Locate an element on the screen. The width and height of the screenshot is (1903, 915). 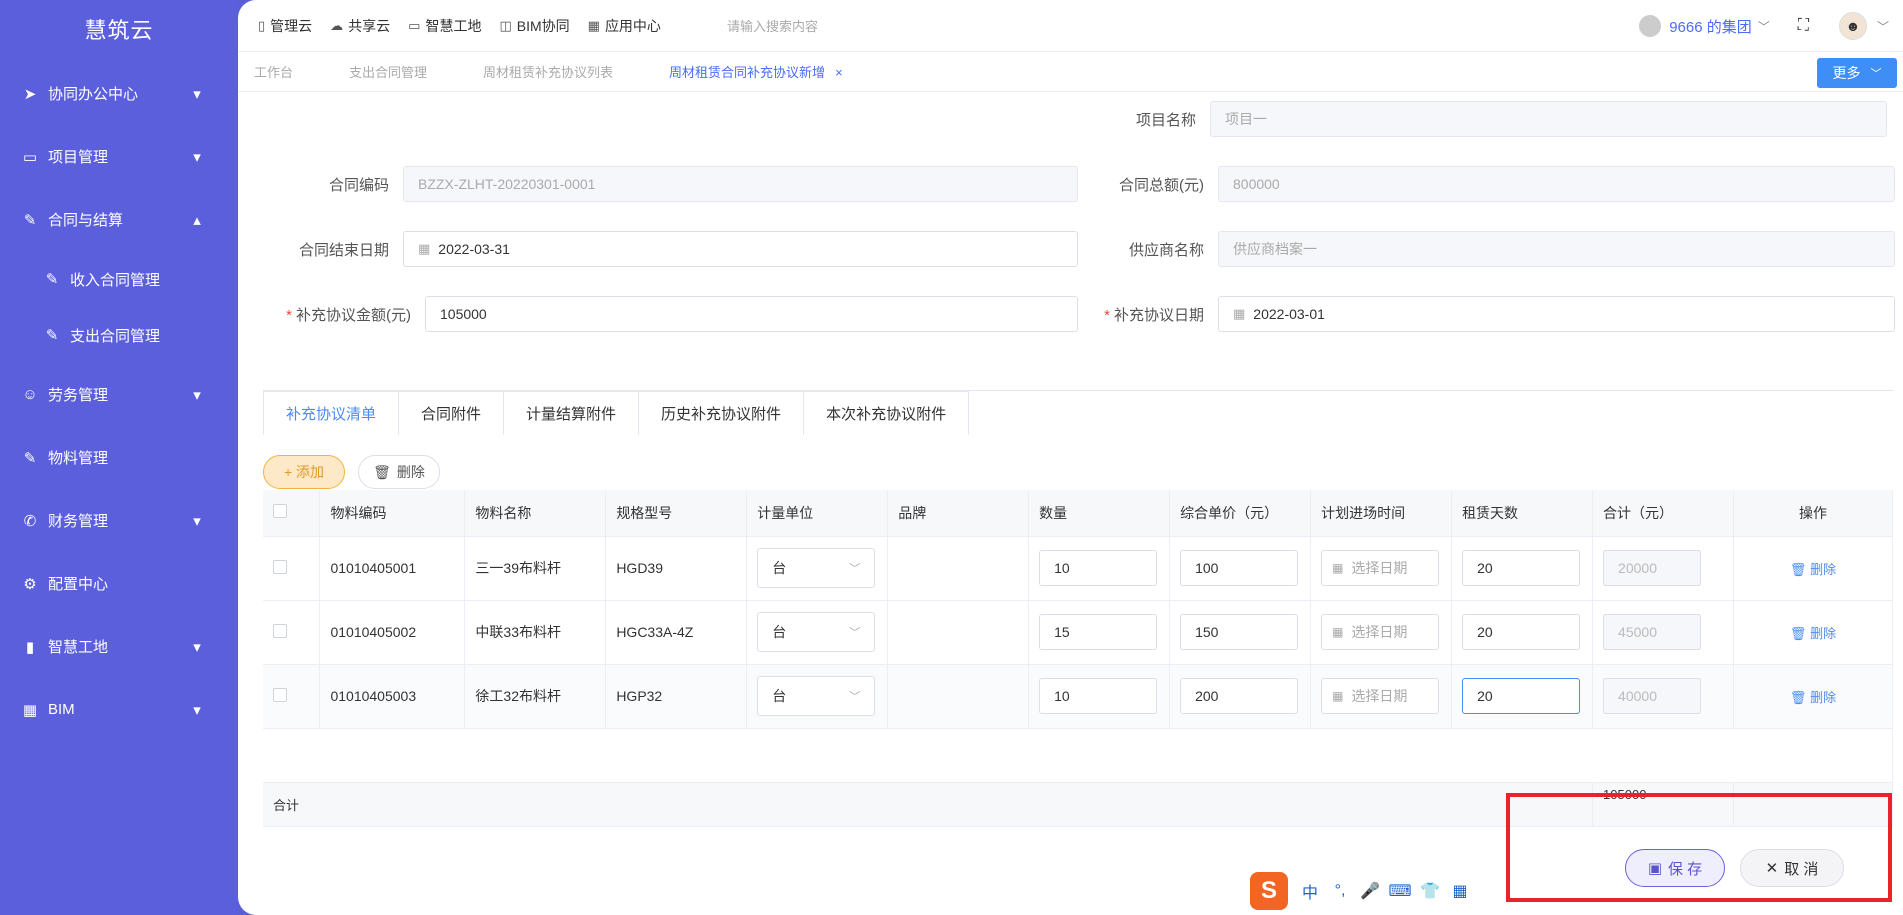
col-header: 租赁天数 is located at coordinates (1522, 513).